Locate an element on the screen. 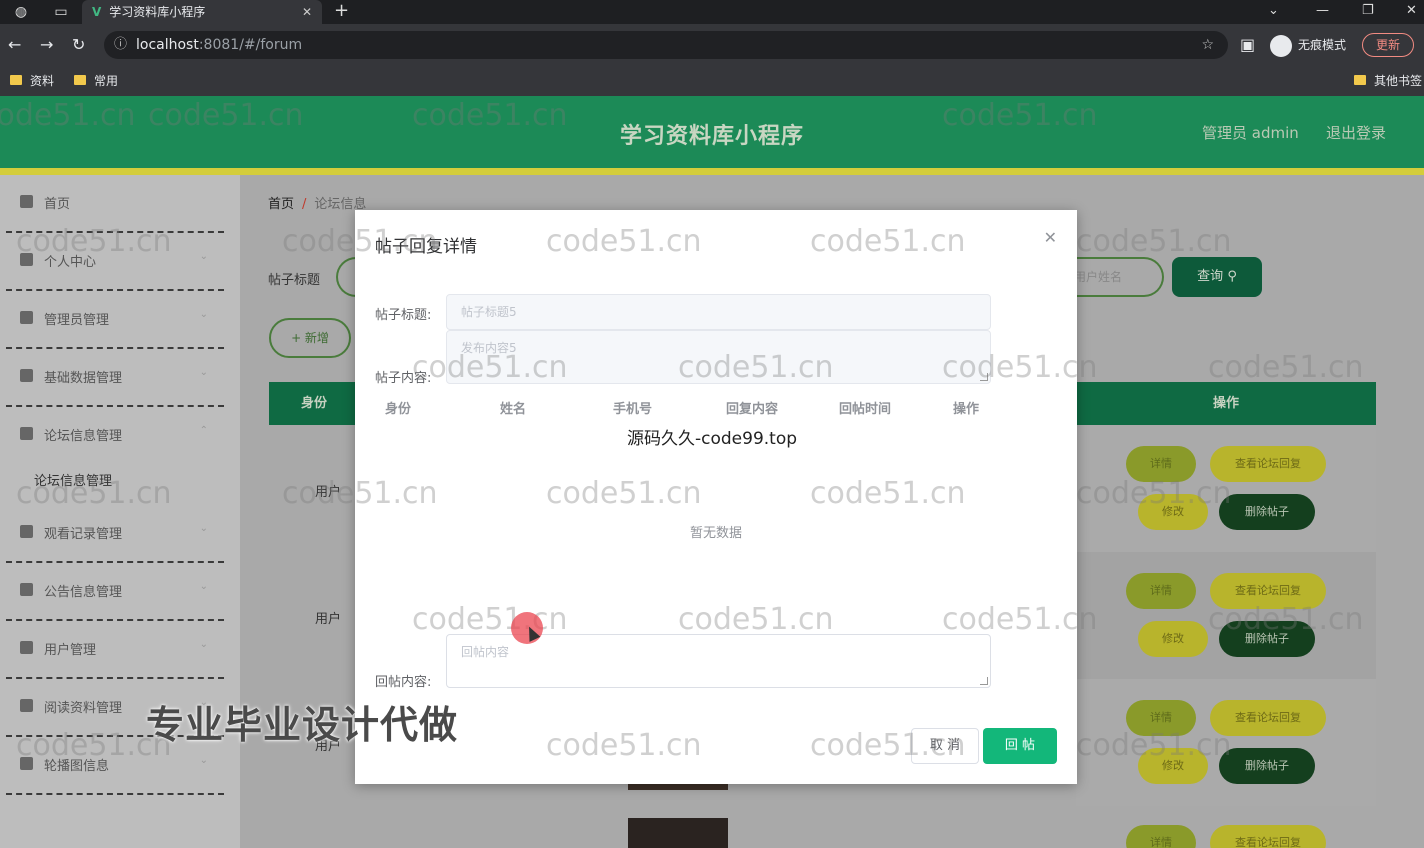 Image resolution: width=1424 pixels, height=848 pixels. close-window-icon: ✕ is located at coordinates (1411, 11).